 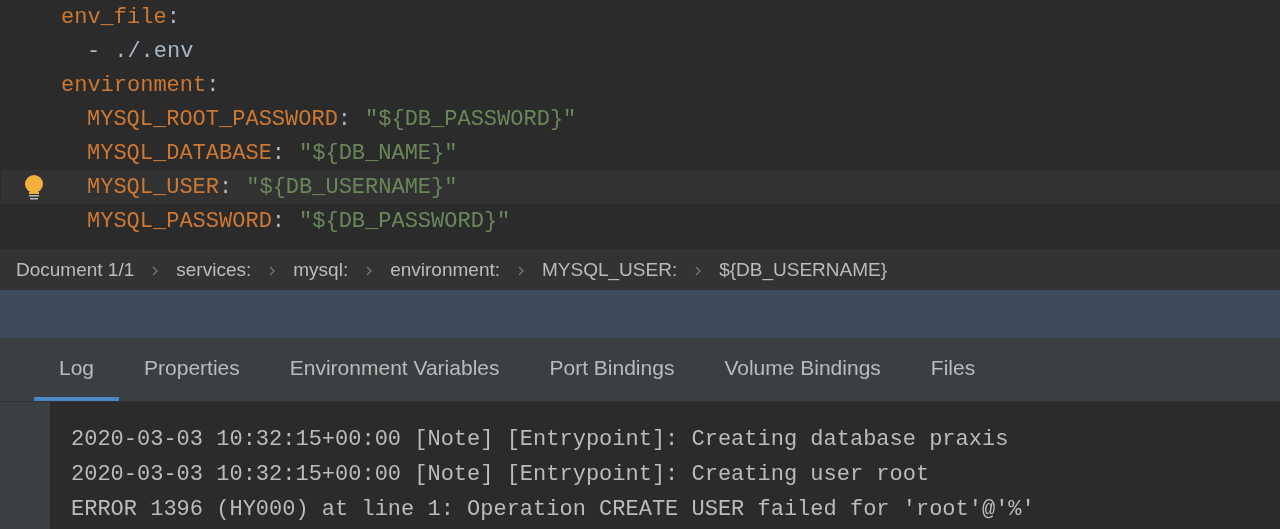 I want to click on tab: Files, so click(x=953, y=369).